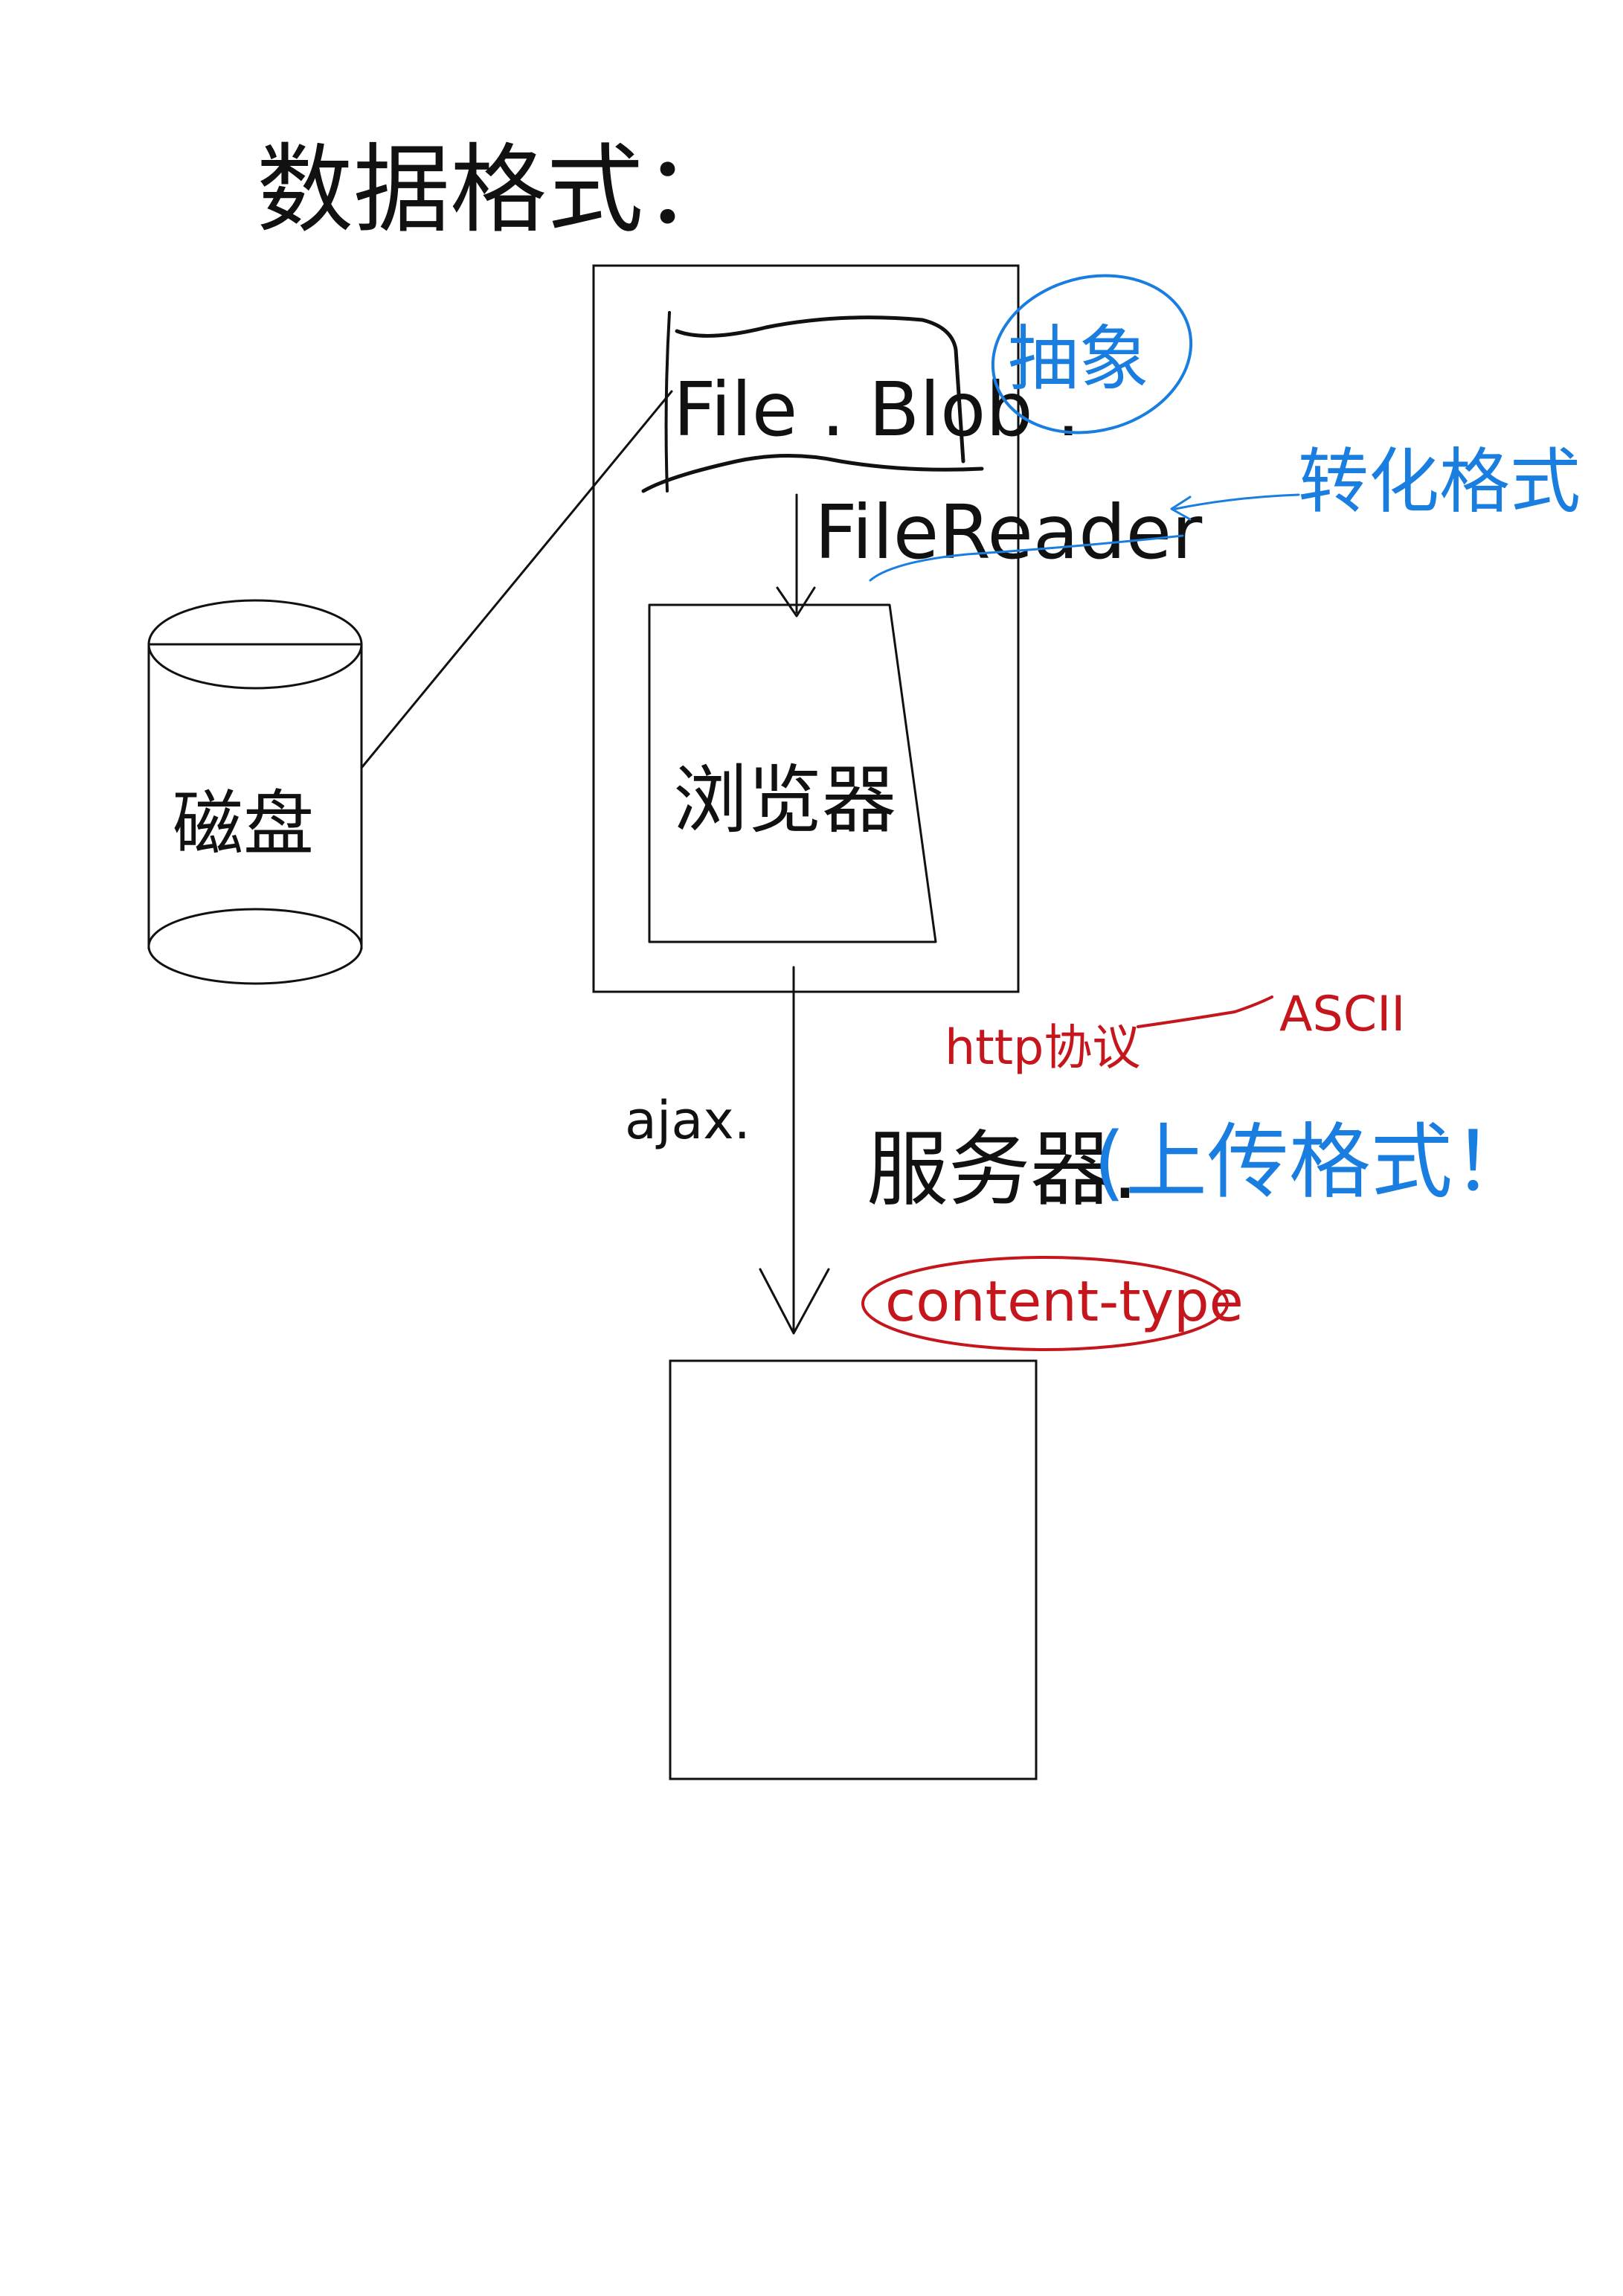  Describe the element at coordinates (1175, 1031) in the screenshot. I see `http-ascii-note: http协议 ASCII` at that location.